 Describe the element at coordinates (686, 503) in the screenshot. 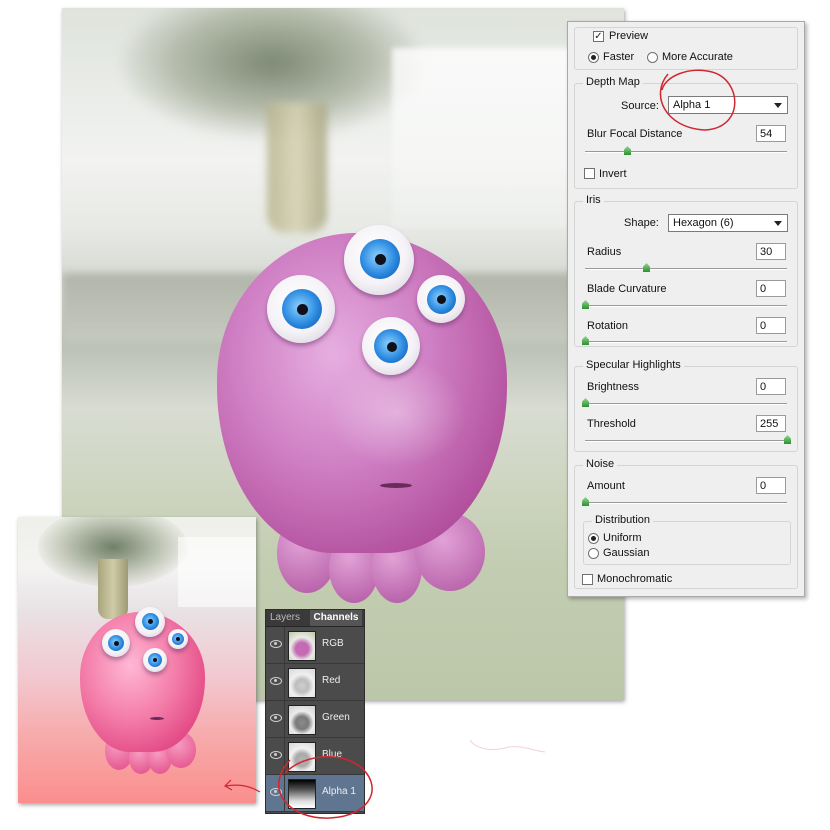

I see `amount-slider-track` at that location.